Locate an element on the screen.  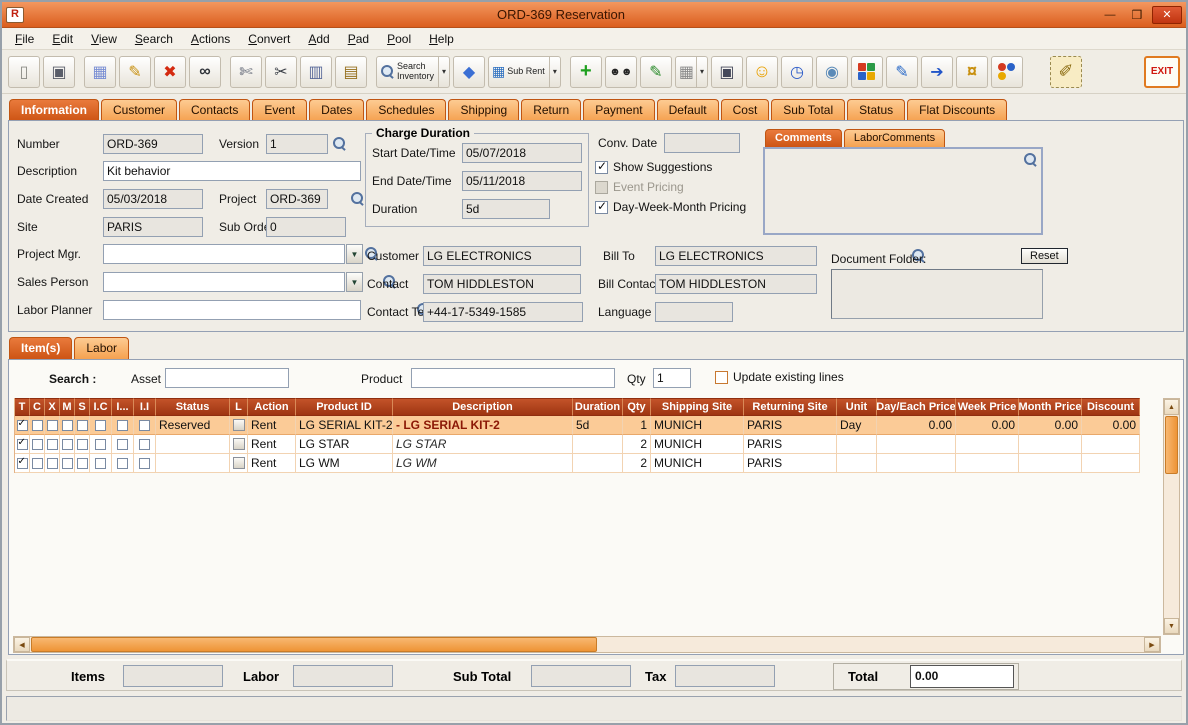
start-date-field is located at coordinates (522, 153).